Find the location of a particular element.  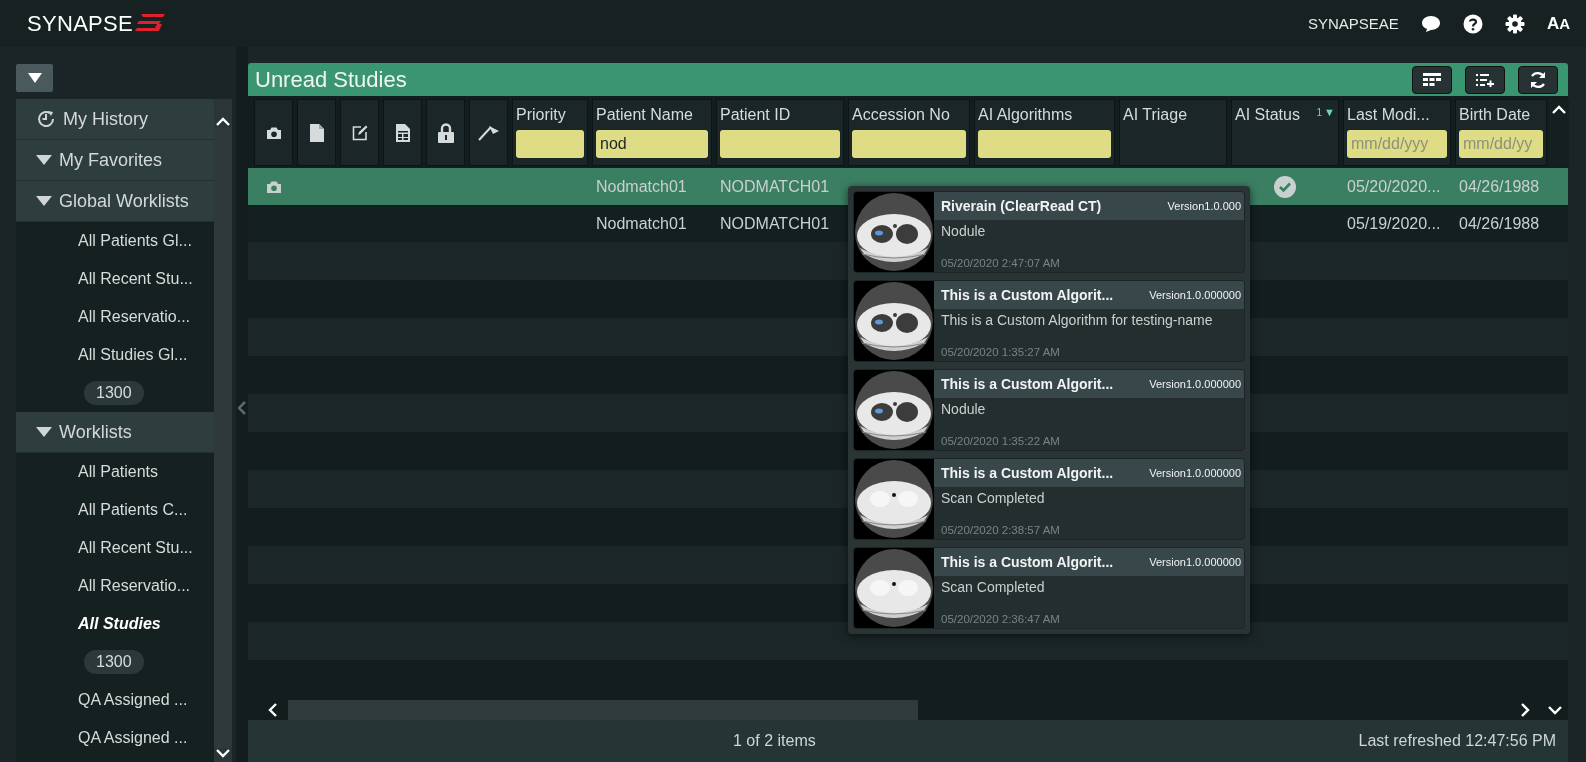

result-time: 05/20/2020 2:38:57 AM is located at coordinates (1000, 530).